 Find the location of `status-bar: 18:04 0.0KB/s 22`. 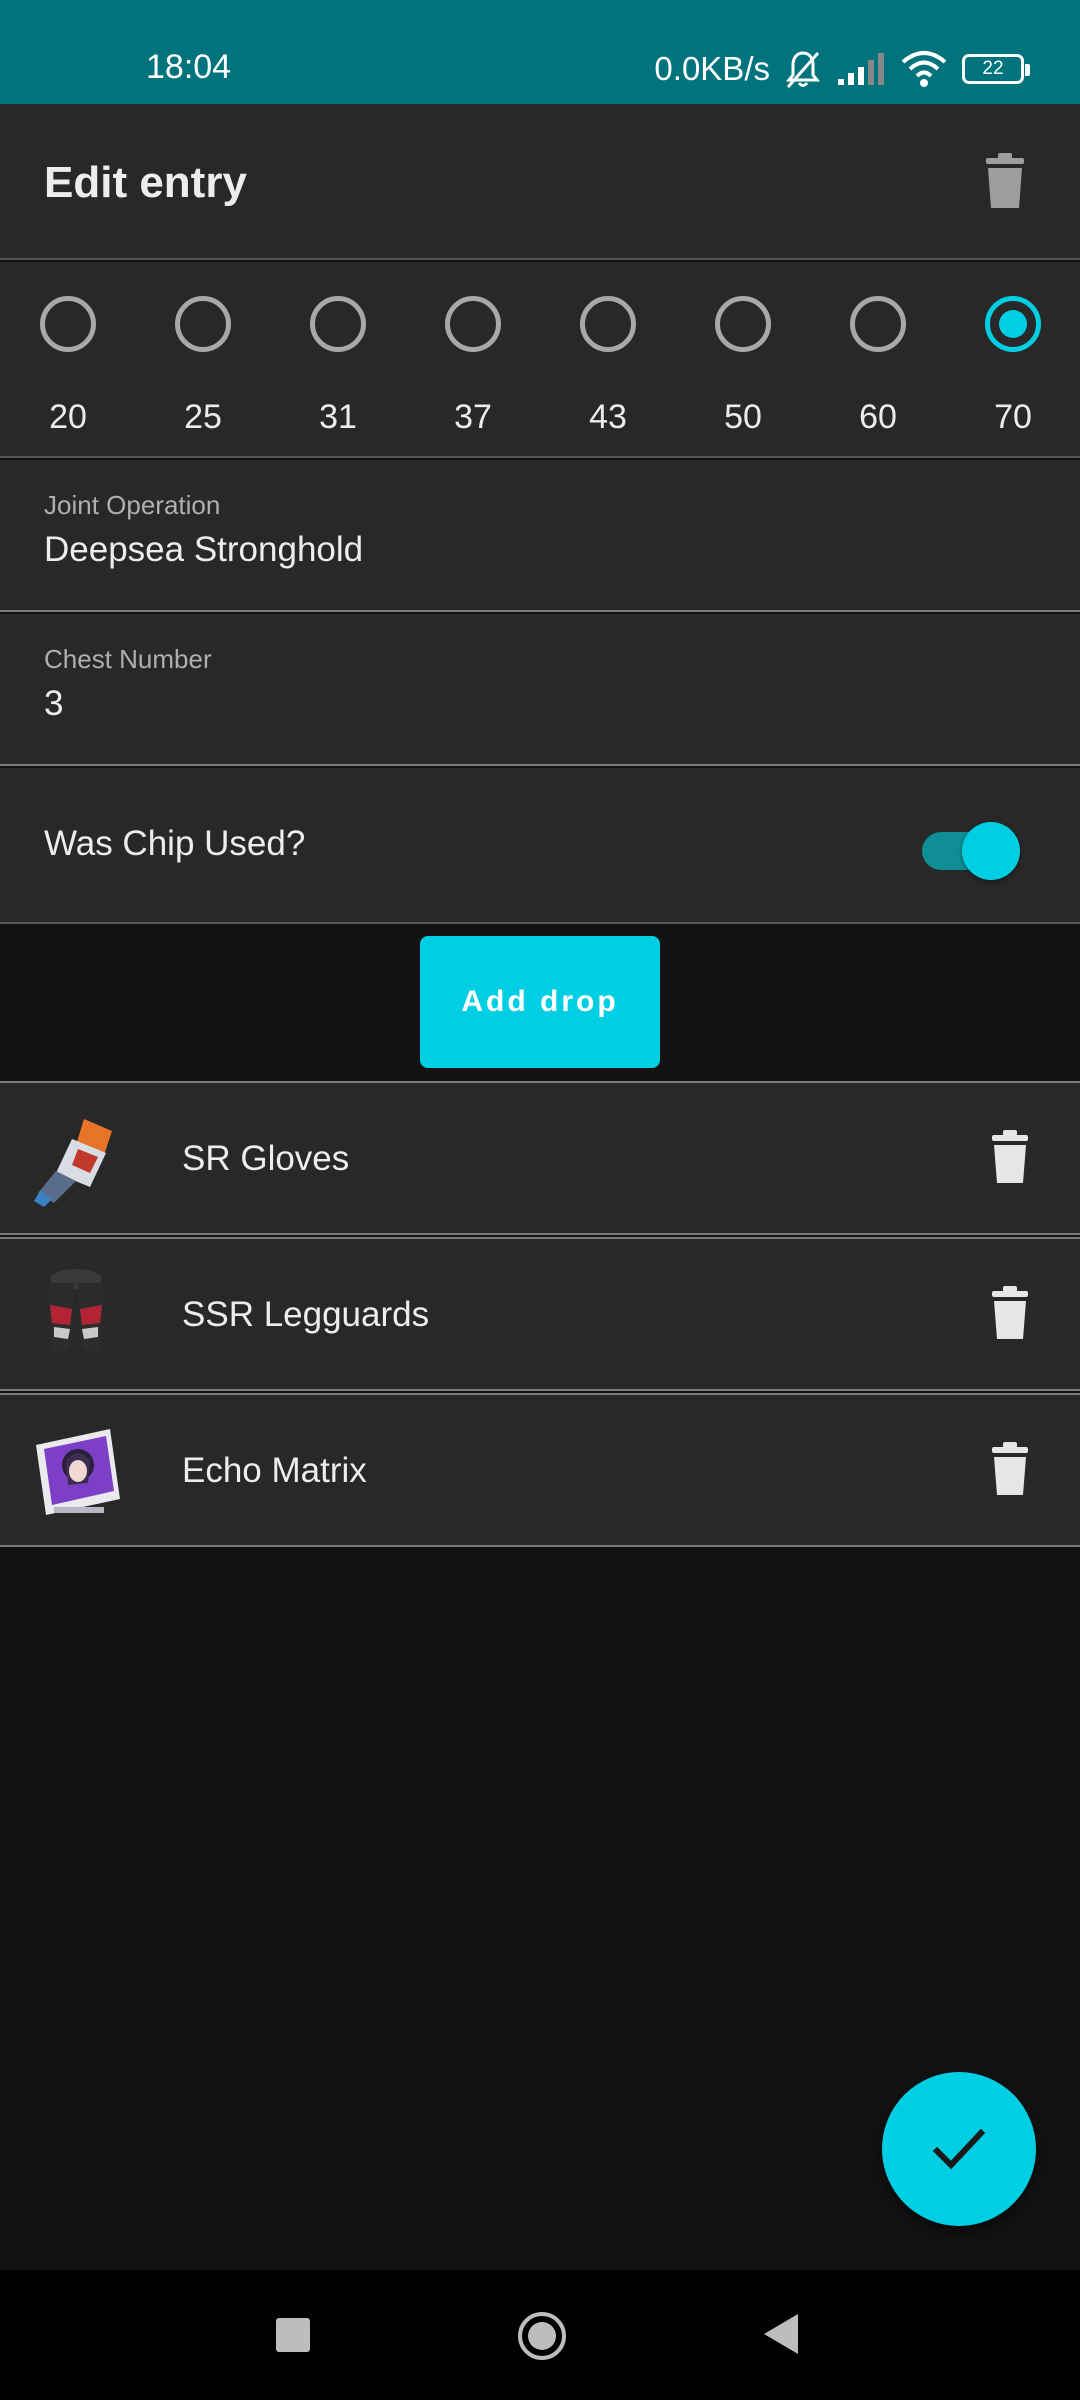

status-bar: 18:04 0.0KB/s 22 is located at coordinates (540, 52).